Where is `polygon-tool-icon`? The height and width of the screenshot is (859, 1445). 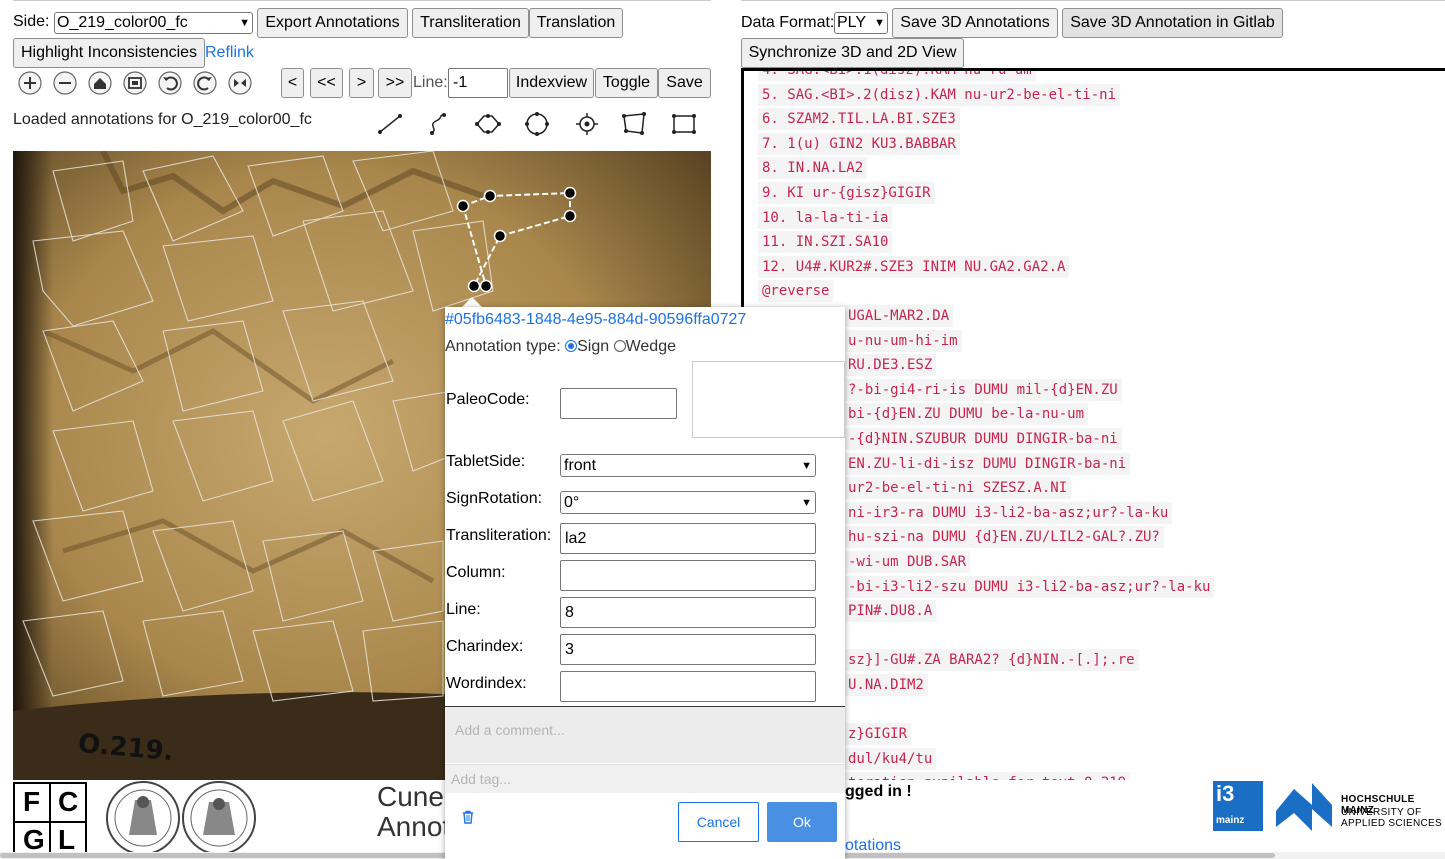
polygon-tool-icon is located at coordinates (488, 124).